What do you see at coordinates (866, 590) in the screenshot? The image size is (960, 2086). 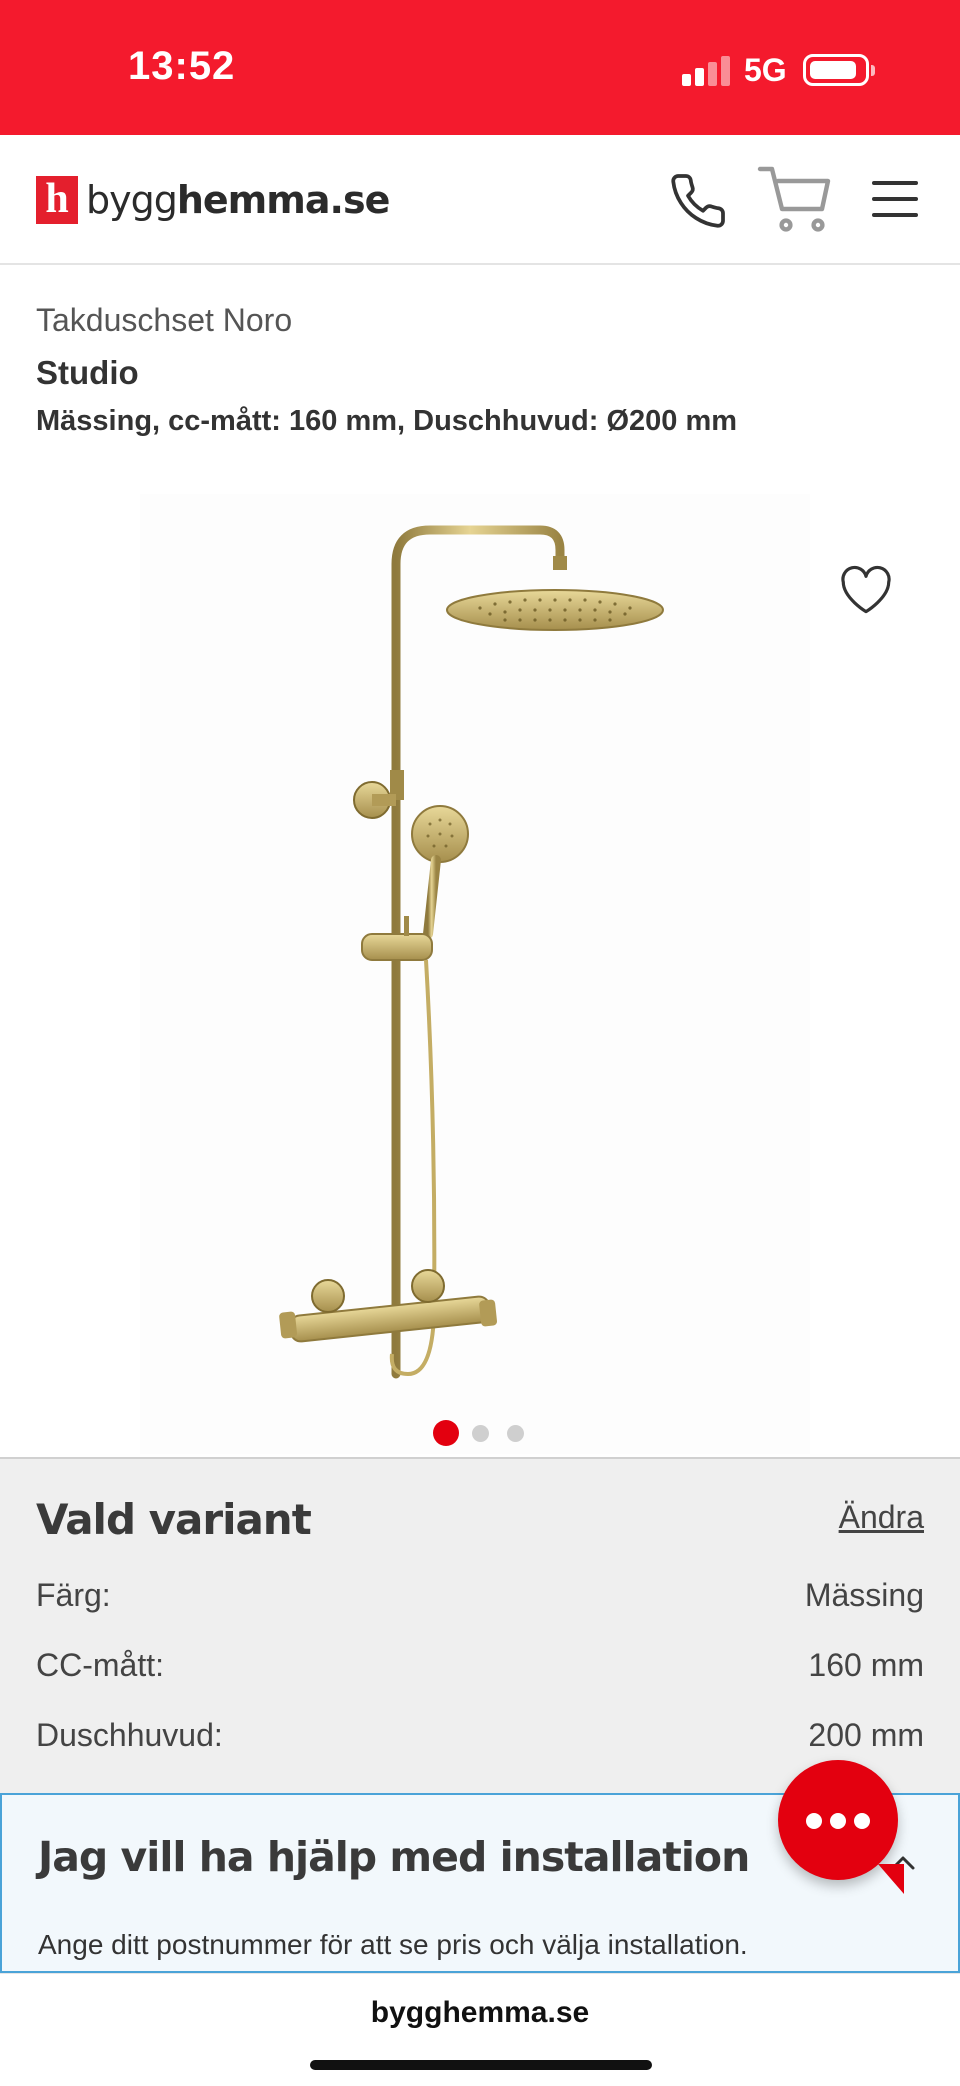 I see `wishlist-heart-icon` at bounding box center [866, 590].